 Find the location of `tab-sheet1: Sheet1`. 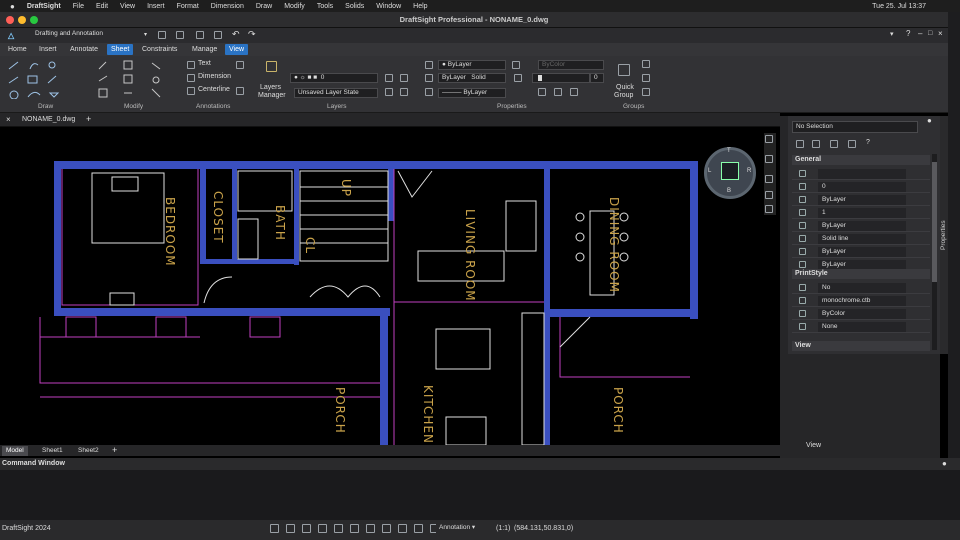

tab-sheet1: Sheet1 is located at coordinates (52, 451).